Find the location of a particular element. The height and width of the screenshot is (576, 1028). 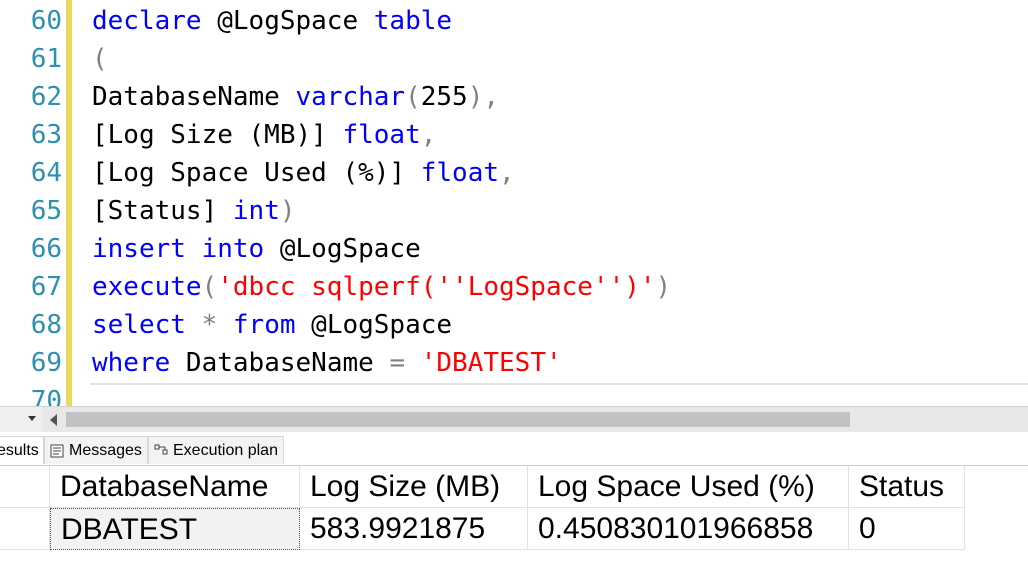

line-number: 69 is located at coordinates (46, 363).